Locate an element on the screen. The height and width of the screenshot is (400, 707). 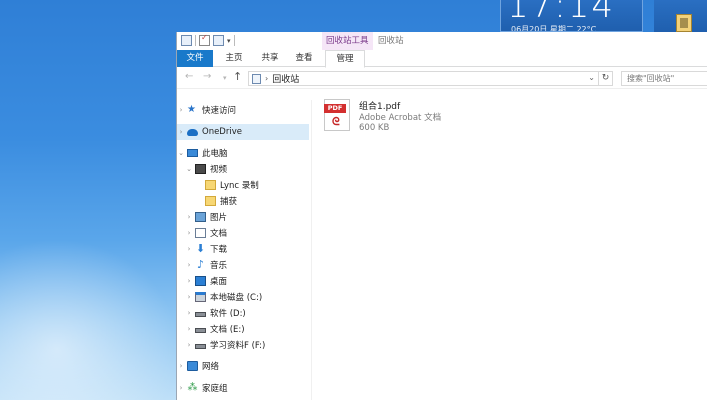
search-input: 搜索"回收站" is located at coordinates (664, 78).